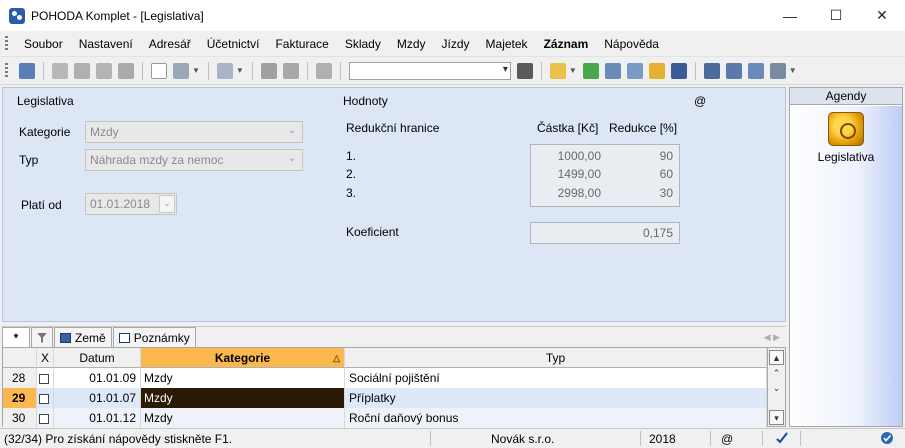 This screenshot has height=448, width=905. Describe the element at coordinates (83, 337) in the screenshot. I see `tab-zeme: Země` at that location.